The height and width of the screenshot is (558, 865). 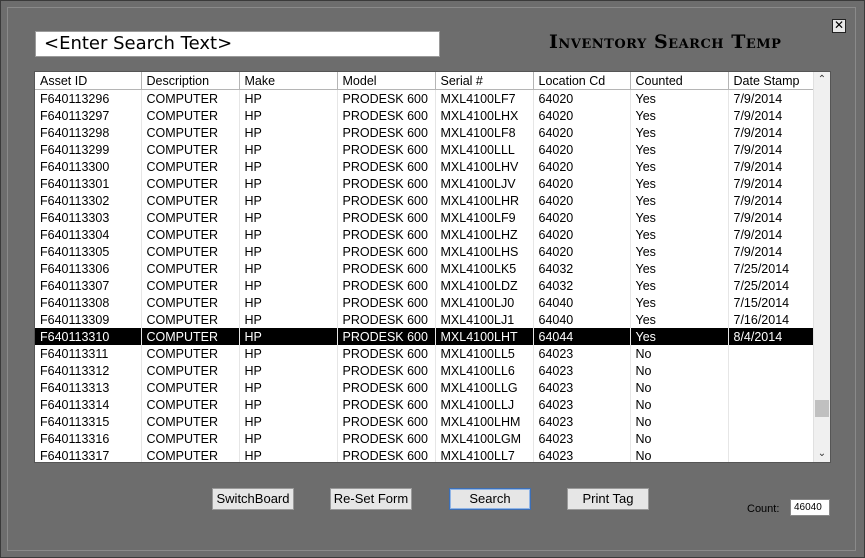 I want to click on print-tag-button: Print Tag, so click(x=608, y=499).